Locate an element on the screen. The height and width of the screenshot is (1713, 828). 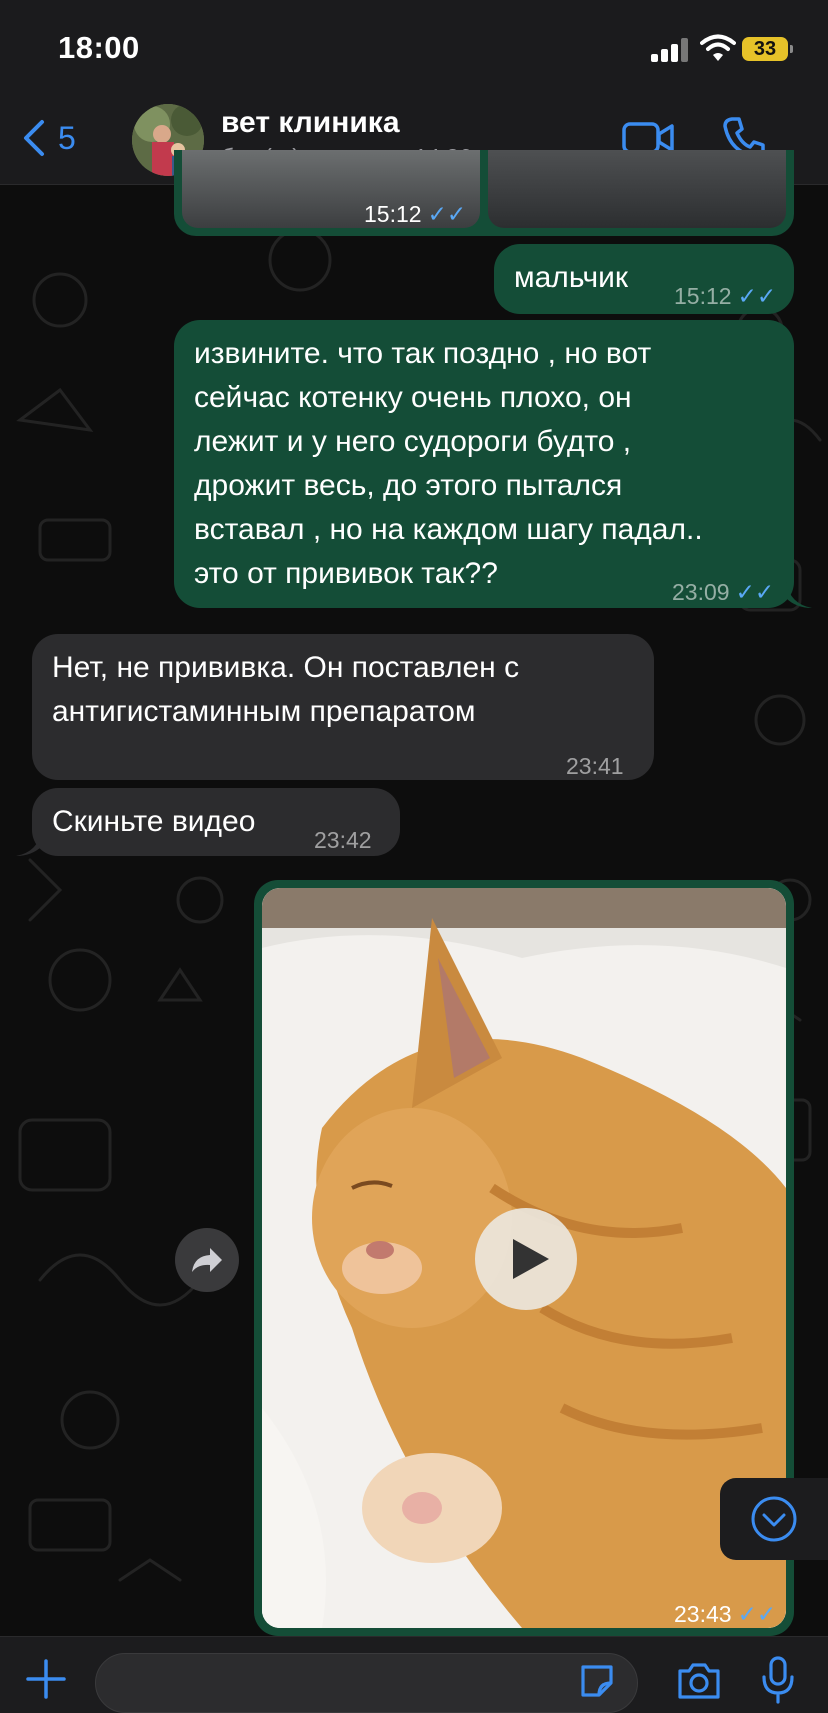
signal-icon is located at coordinates (672, 50).